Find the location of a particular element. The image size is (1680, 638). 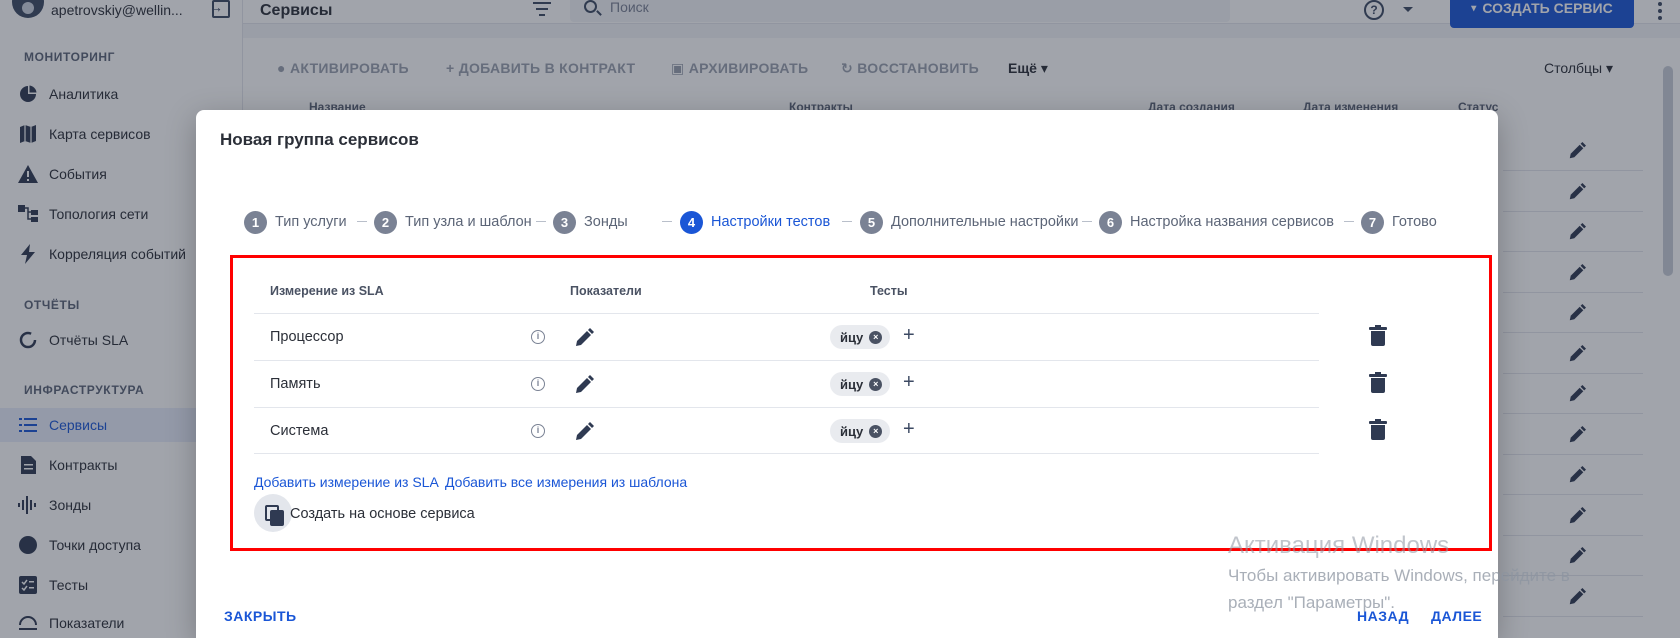

activation-watermark-line1: Чтобы активировать Windows, перейдите в is located at coordinates (1399, 575).